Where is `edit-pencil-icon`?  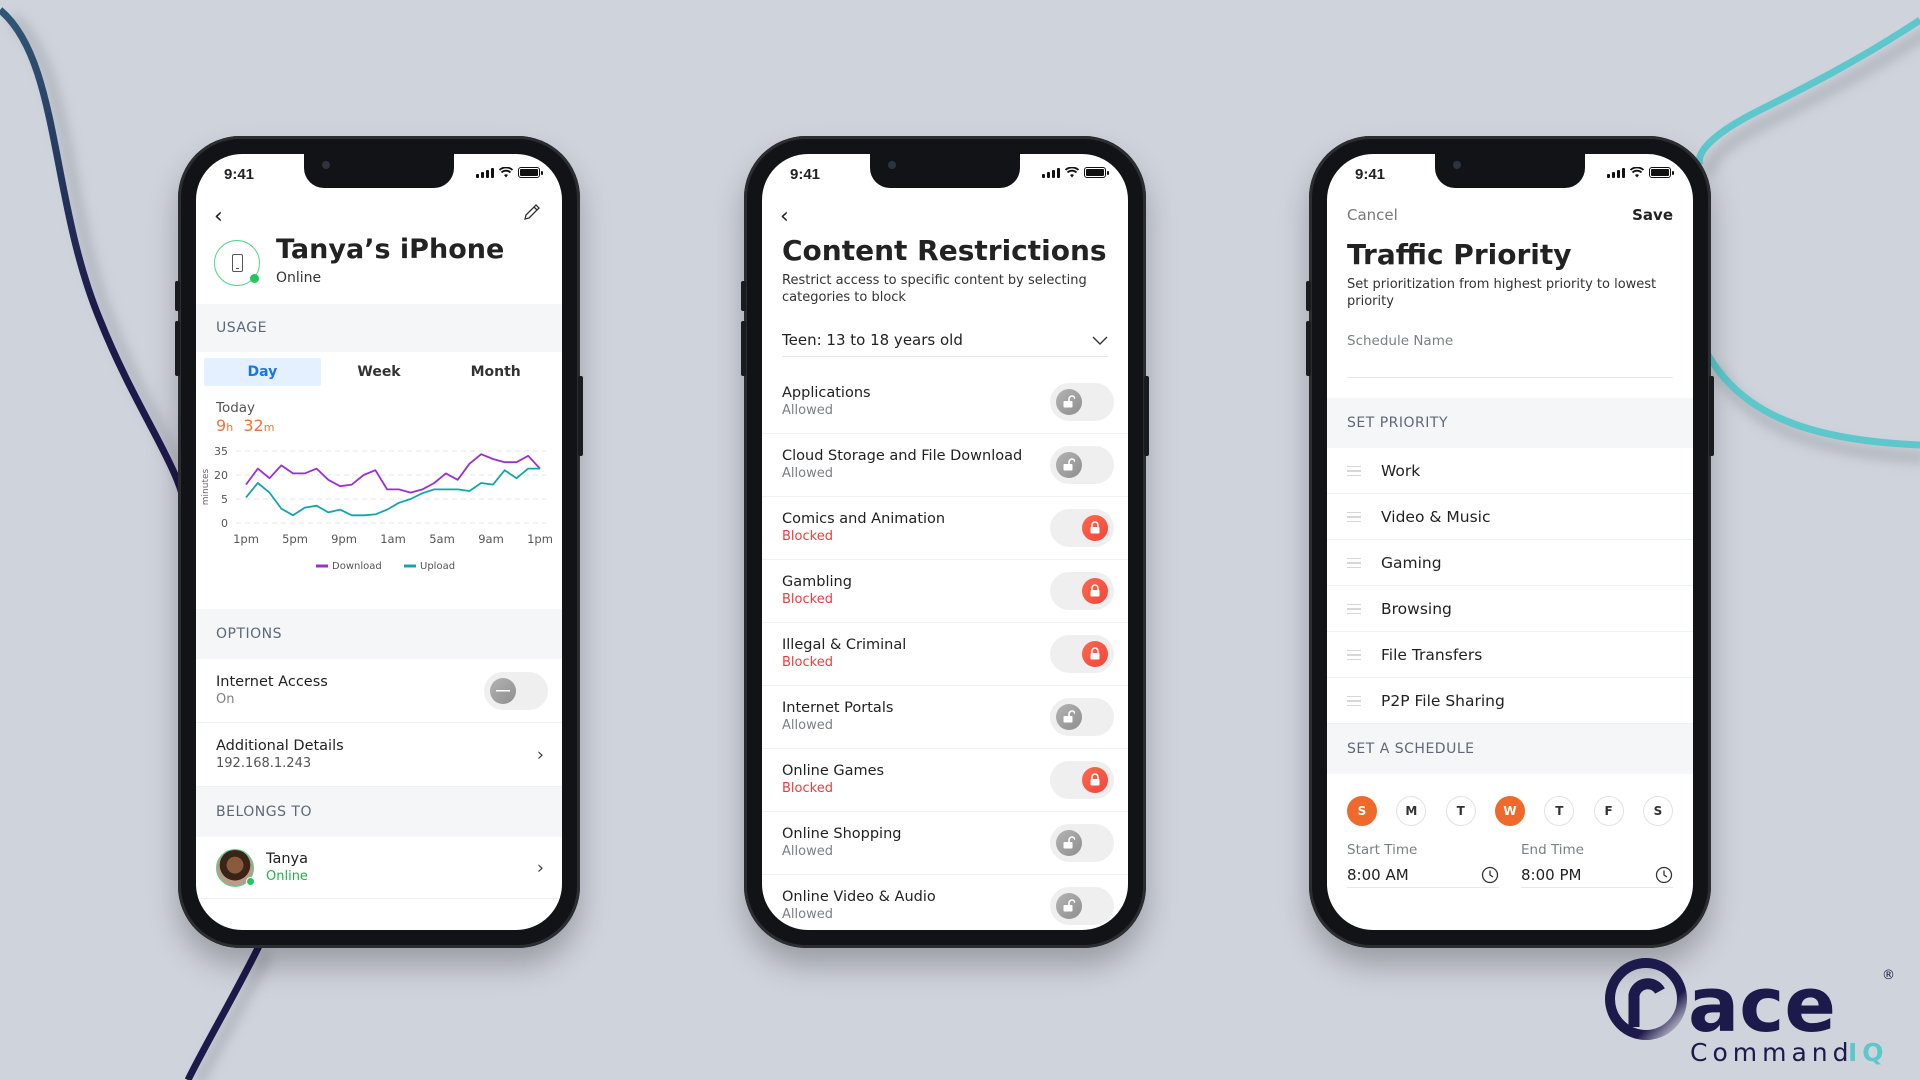
edit-pencil-icon is located at coordinates (532, 212).